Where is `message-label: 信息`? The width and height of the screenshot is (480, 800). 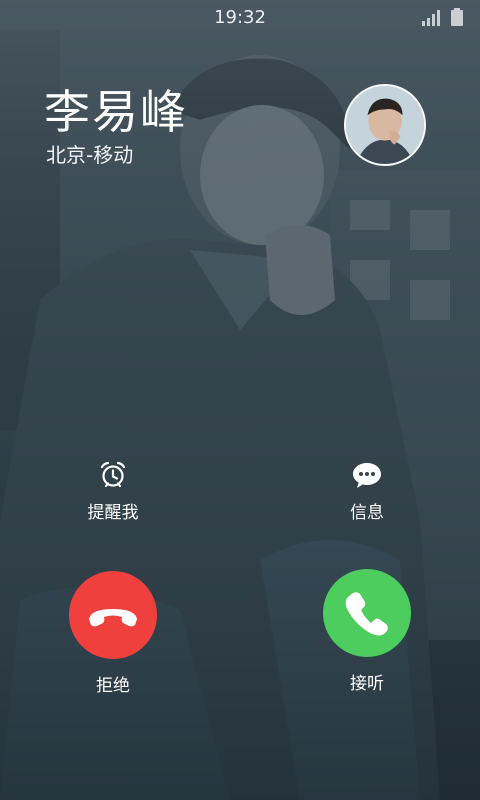
message-label: 信息 is located at coordinates (367, 513).